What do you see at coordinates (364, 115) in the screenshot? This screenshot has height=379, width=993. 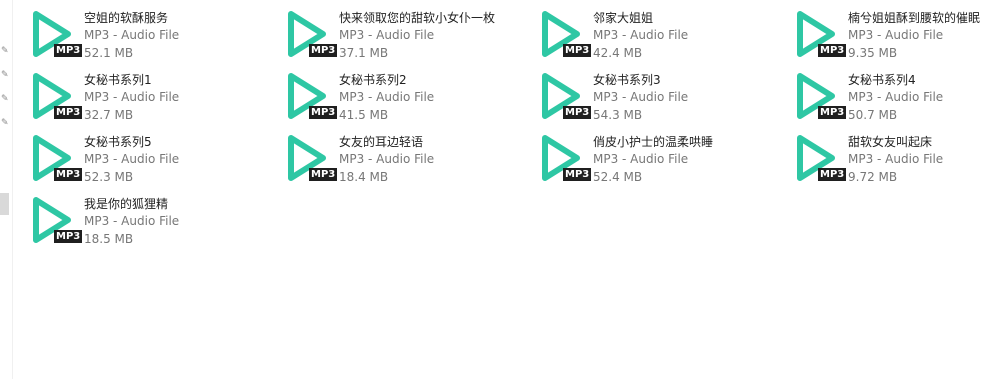 I see `file-size: 41.5 MB` at bounding box center [364, 115].